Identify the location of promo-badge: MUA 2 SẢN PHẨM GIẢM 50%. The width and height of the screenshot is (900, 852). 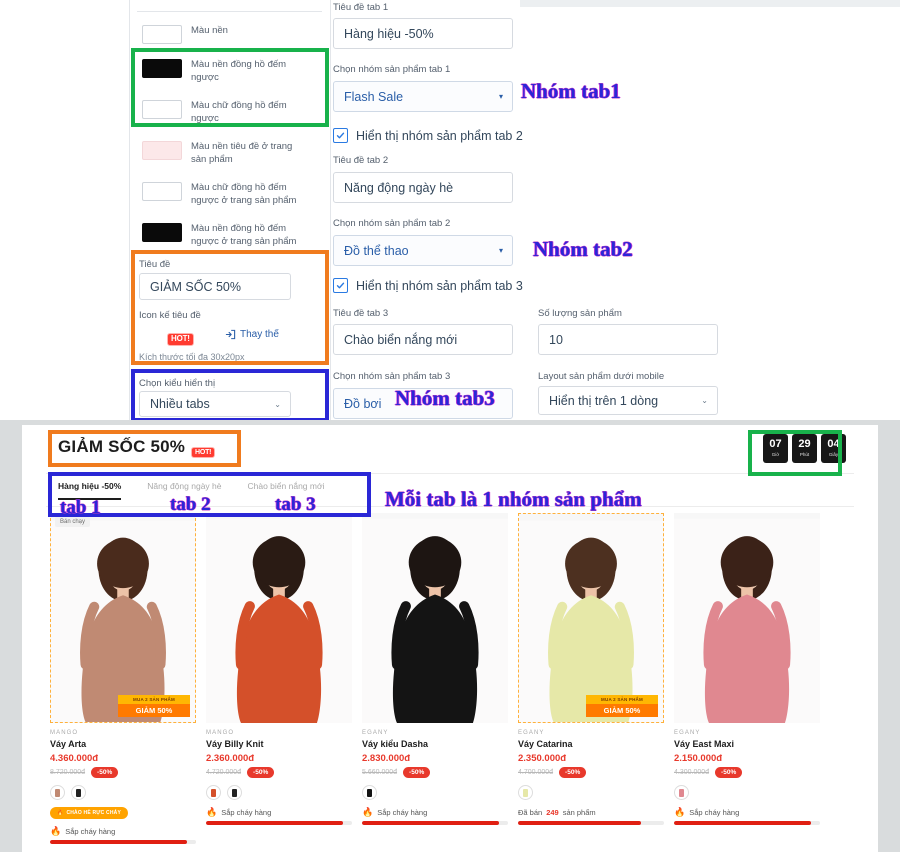
(154, 706).